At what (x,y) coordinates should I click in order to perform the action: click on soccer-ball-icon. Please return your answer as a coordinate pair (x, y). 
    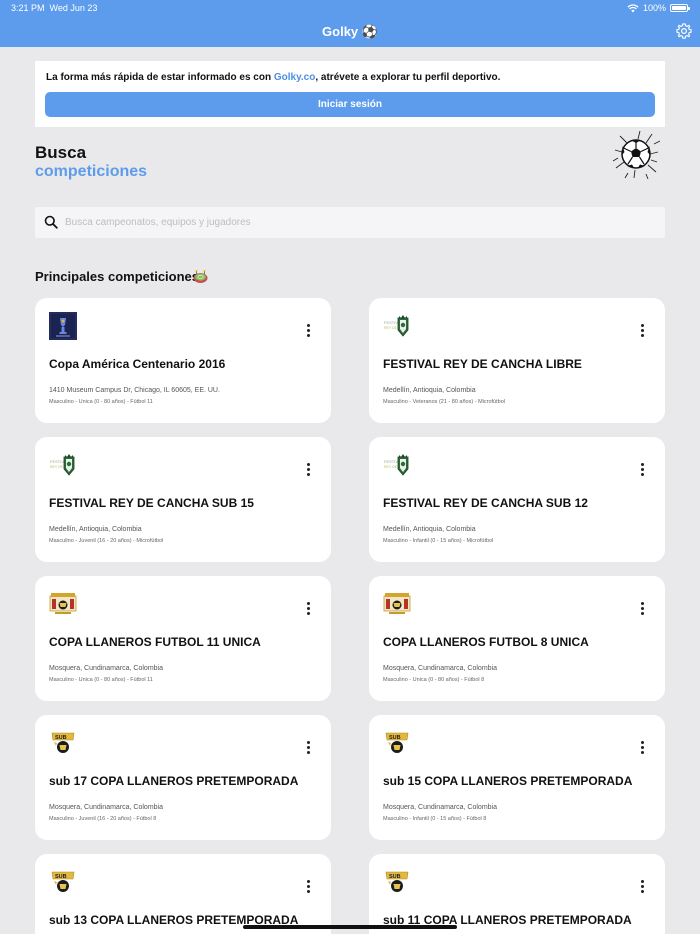
    Looking at the image, I should click on (636, 155).